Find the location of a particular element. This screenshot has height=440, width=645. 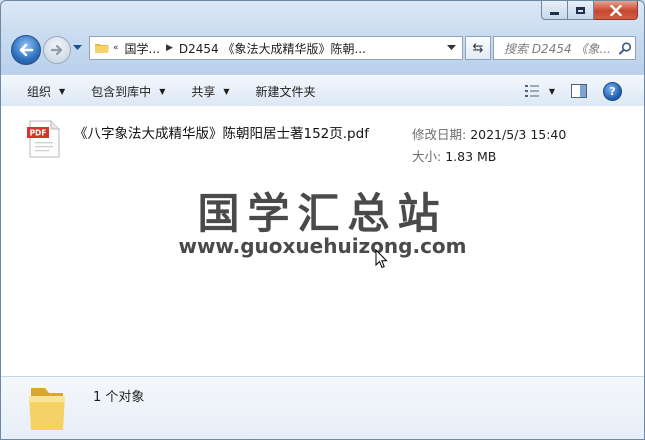

chevron-right-icon: ▶ is located at coordinates (169, 48).